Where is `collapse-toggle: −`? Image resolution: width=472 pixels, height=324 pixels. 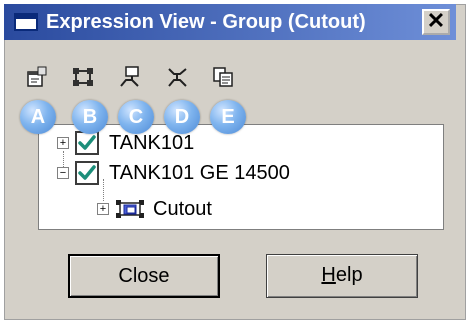
collapse-toggle: − is located at coordinates (63, 173).